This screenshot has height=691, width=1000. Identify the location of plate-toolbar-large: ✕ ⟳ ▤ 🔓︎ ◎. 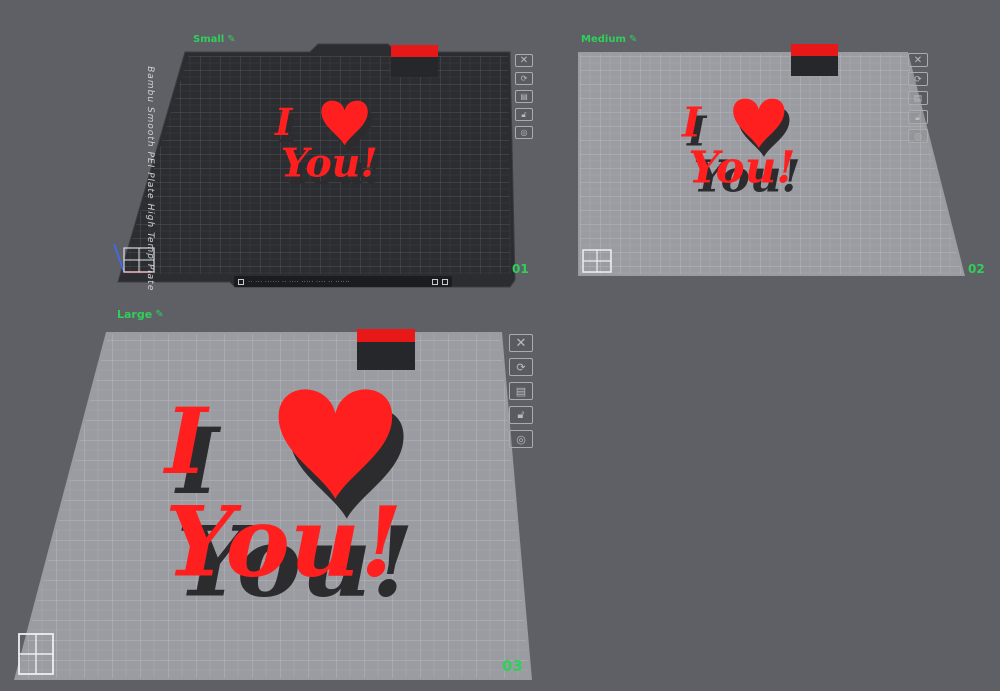
(521, 391).